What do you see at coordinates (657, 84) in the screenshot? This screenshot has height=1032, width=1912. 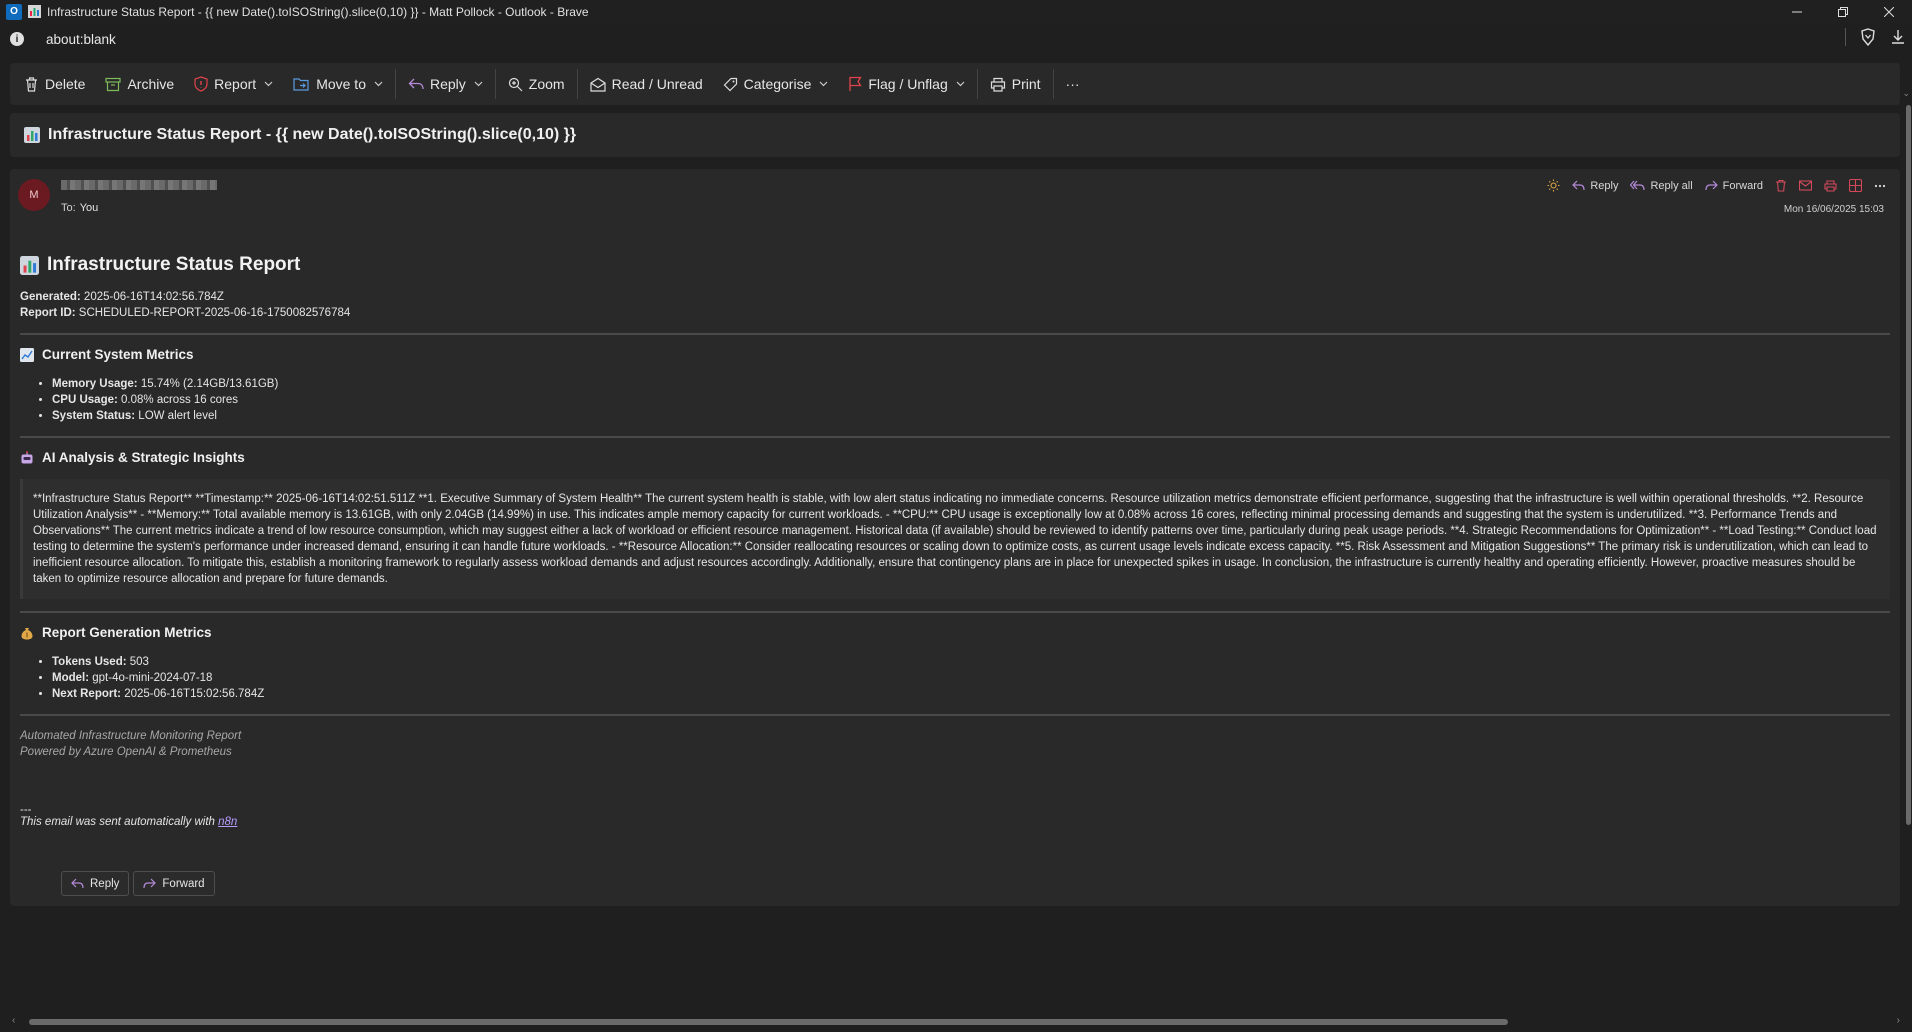 I see `read-unread-label: Read / Unread` at bounding box center [657, 84].